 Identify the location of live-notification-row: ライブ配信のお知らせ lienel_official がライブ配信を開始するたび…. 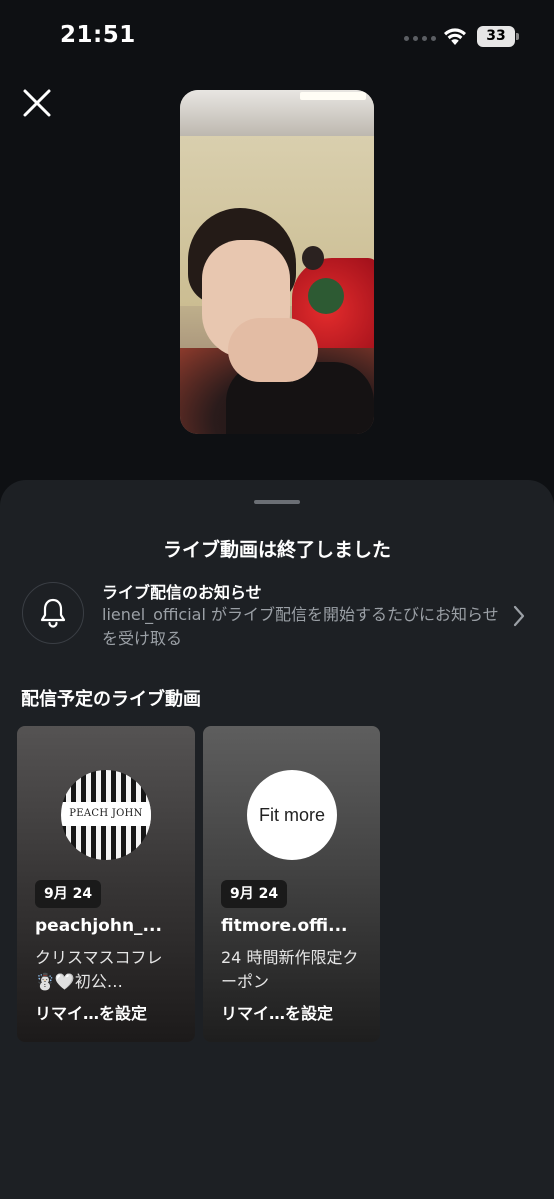
(277, 614).